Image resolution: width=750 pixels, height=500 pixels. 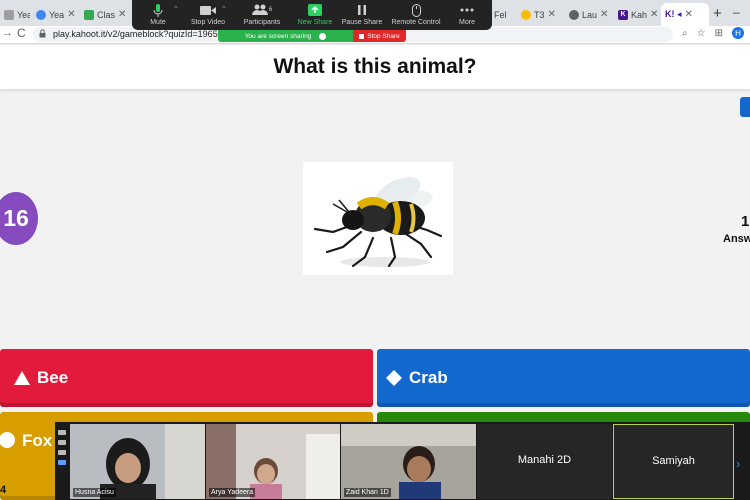 I want to click on triangle-icon, so click(x=22, y=378).